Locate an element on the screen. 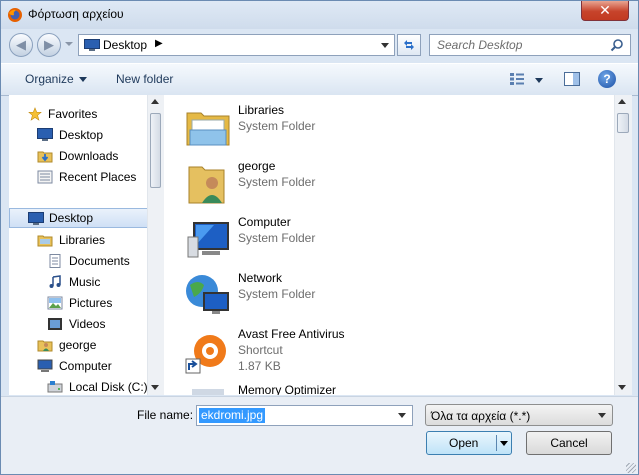 The width and height of the screenshot is (639, 475). shortcut-icon is located at coordinates (208, 392).